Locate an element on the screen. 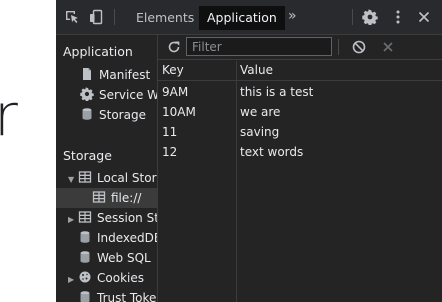 The image size is (442, 302). sidebar-item-manifest: Manifest is located at coordinates (115, 75).